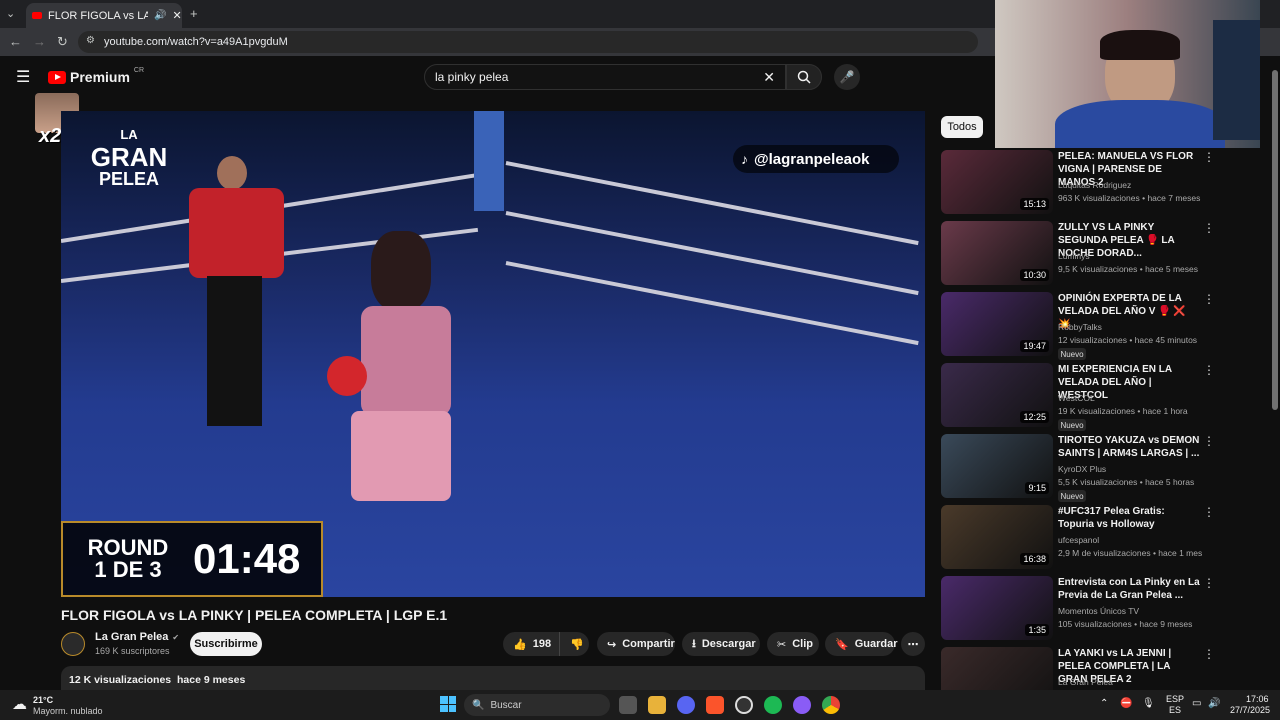 This screenshot has width=1280, height=720. Describe the element at coordinates (1133, 682) in the screenshot. I see `recommended-channel: La Gran Pelea` at that location.